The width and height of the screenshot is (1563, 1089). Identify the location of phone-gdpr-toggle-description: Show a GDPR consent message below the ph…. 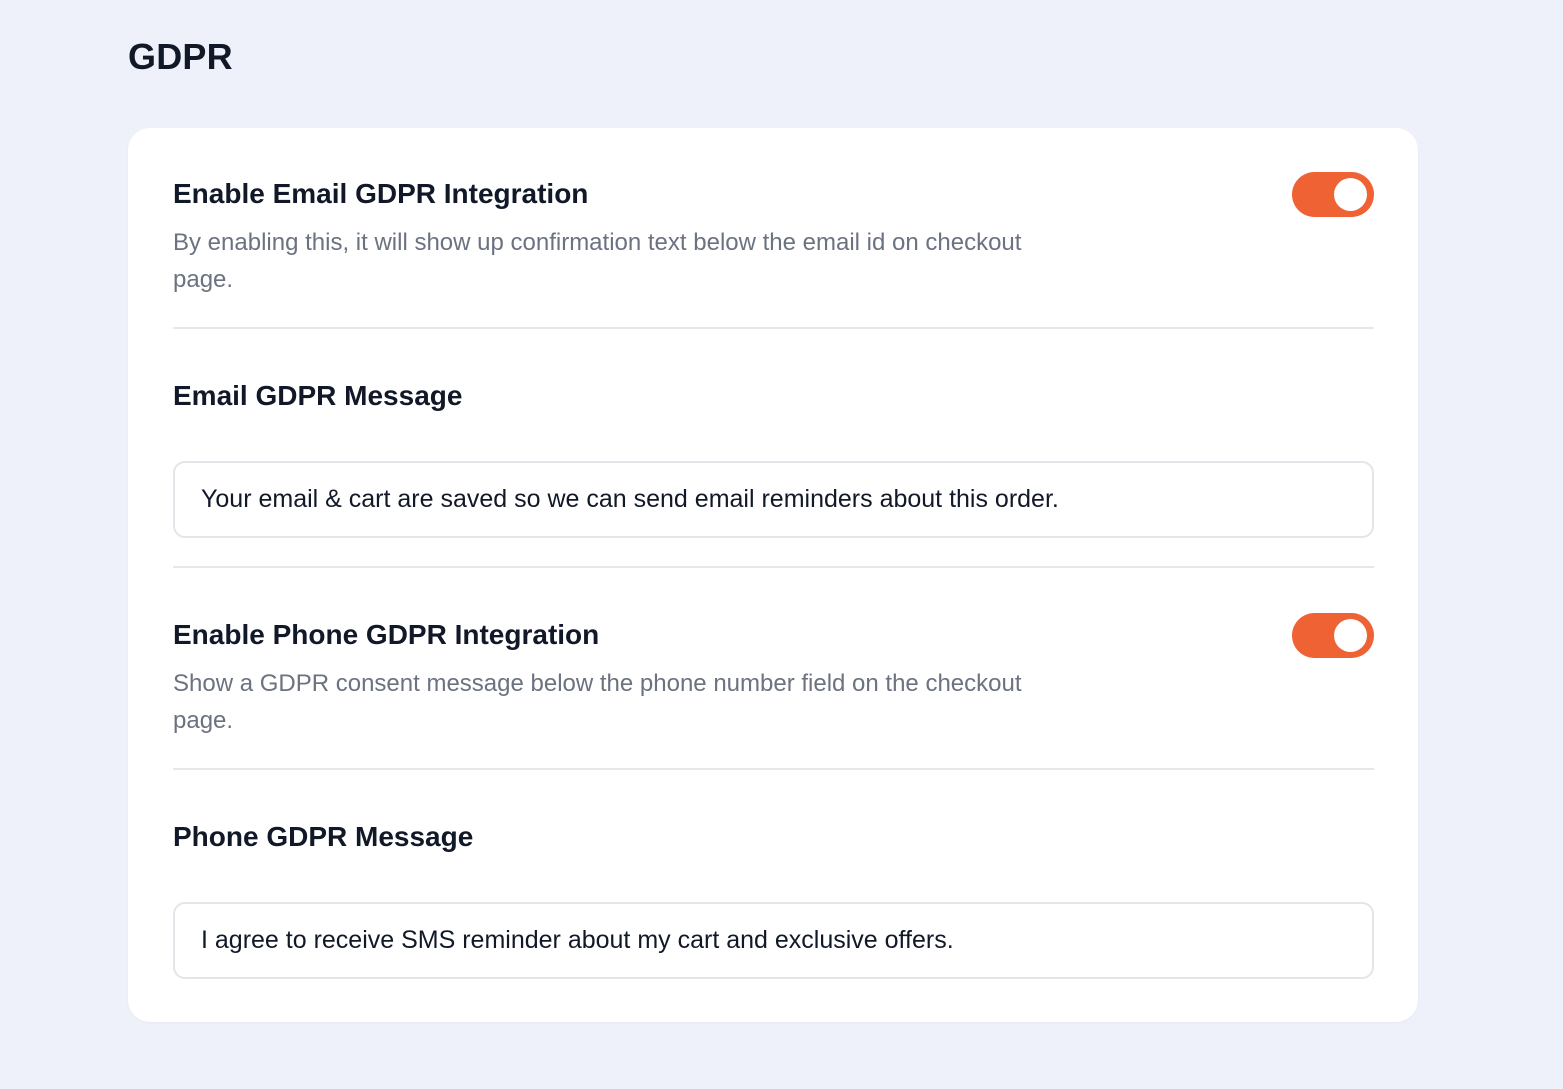
(597, 702).